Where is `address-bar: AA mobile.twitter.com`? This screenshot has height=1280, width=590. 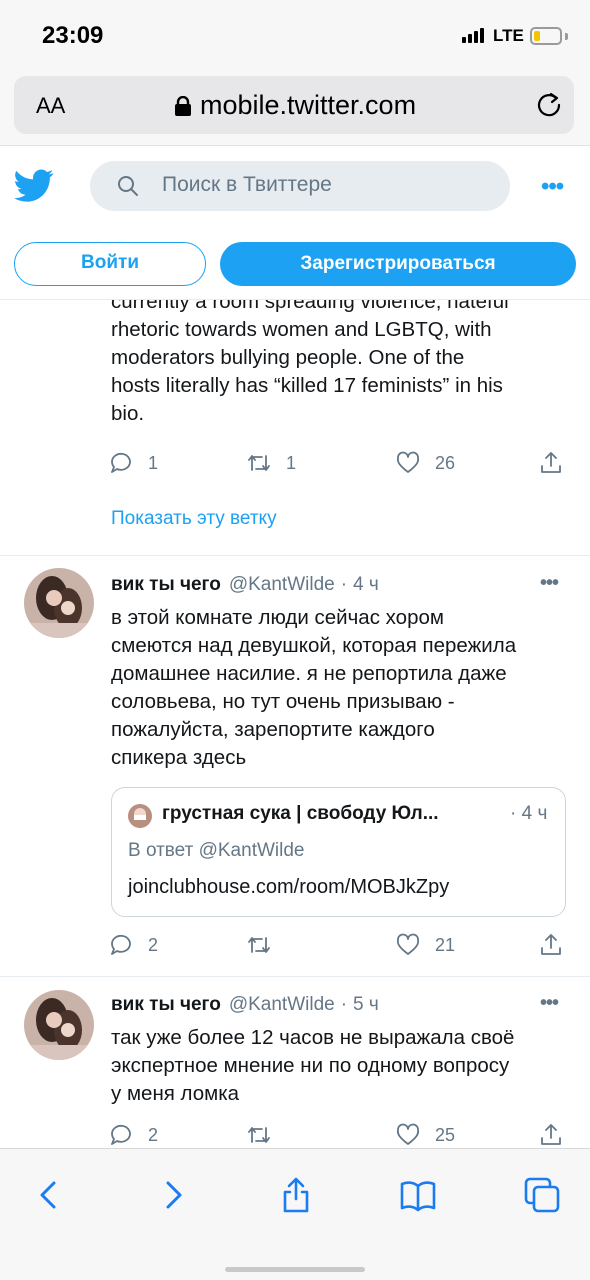 address-bar: AA mobile.twitter.com is located at coordinates (294, 105).